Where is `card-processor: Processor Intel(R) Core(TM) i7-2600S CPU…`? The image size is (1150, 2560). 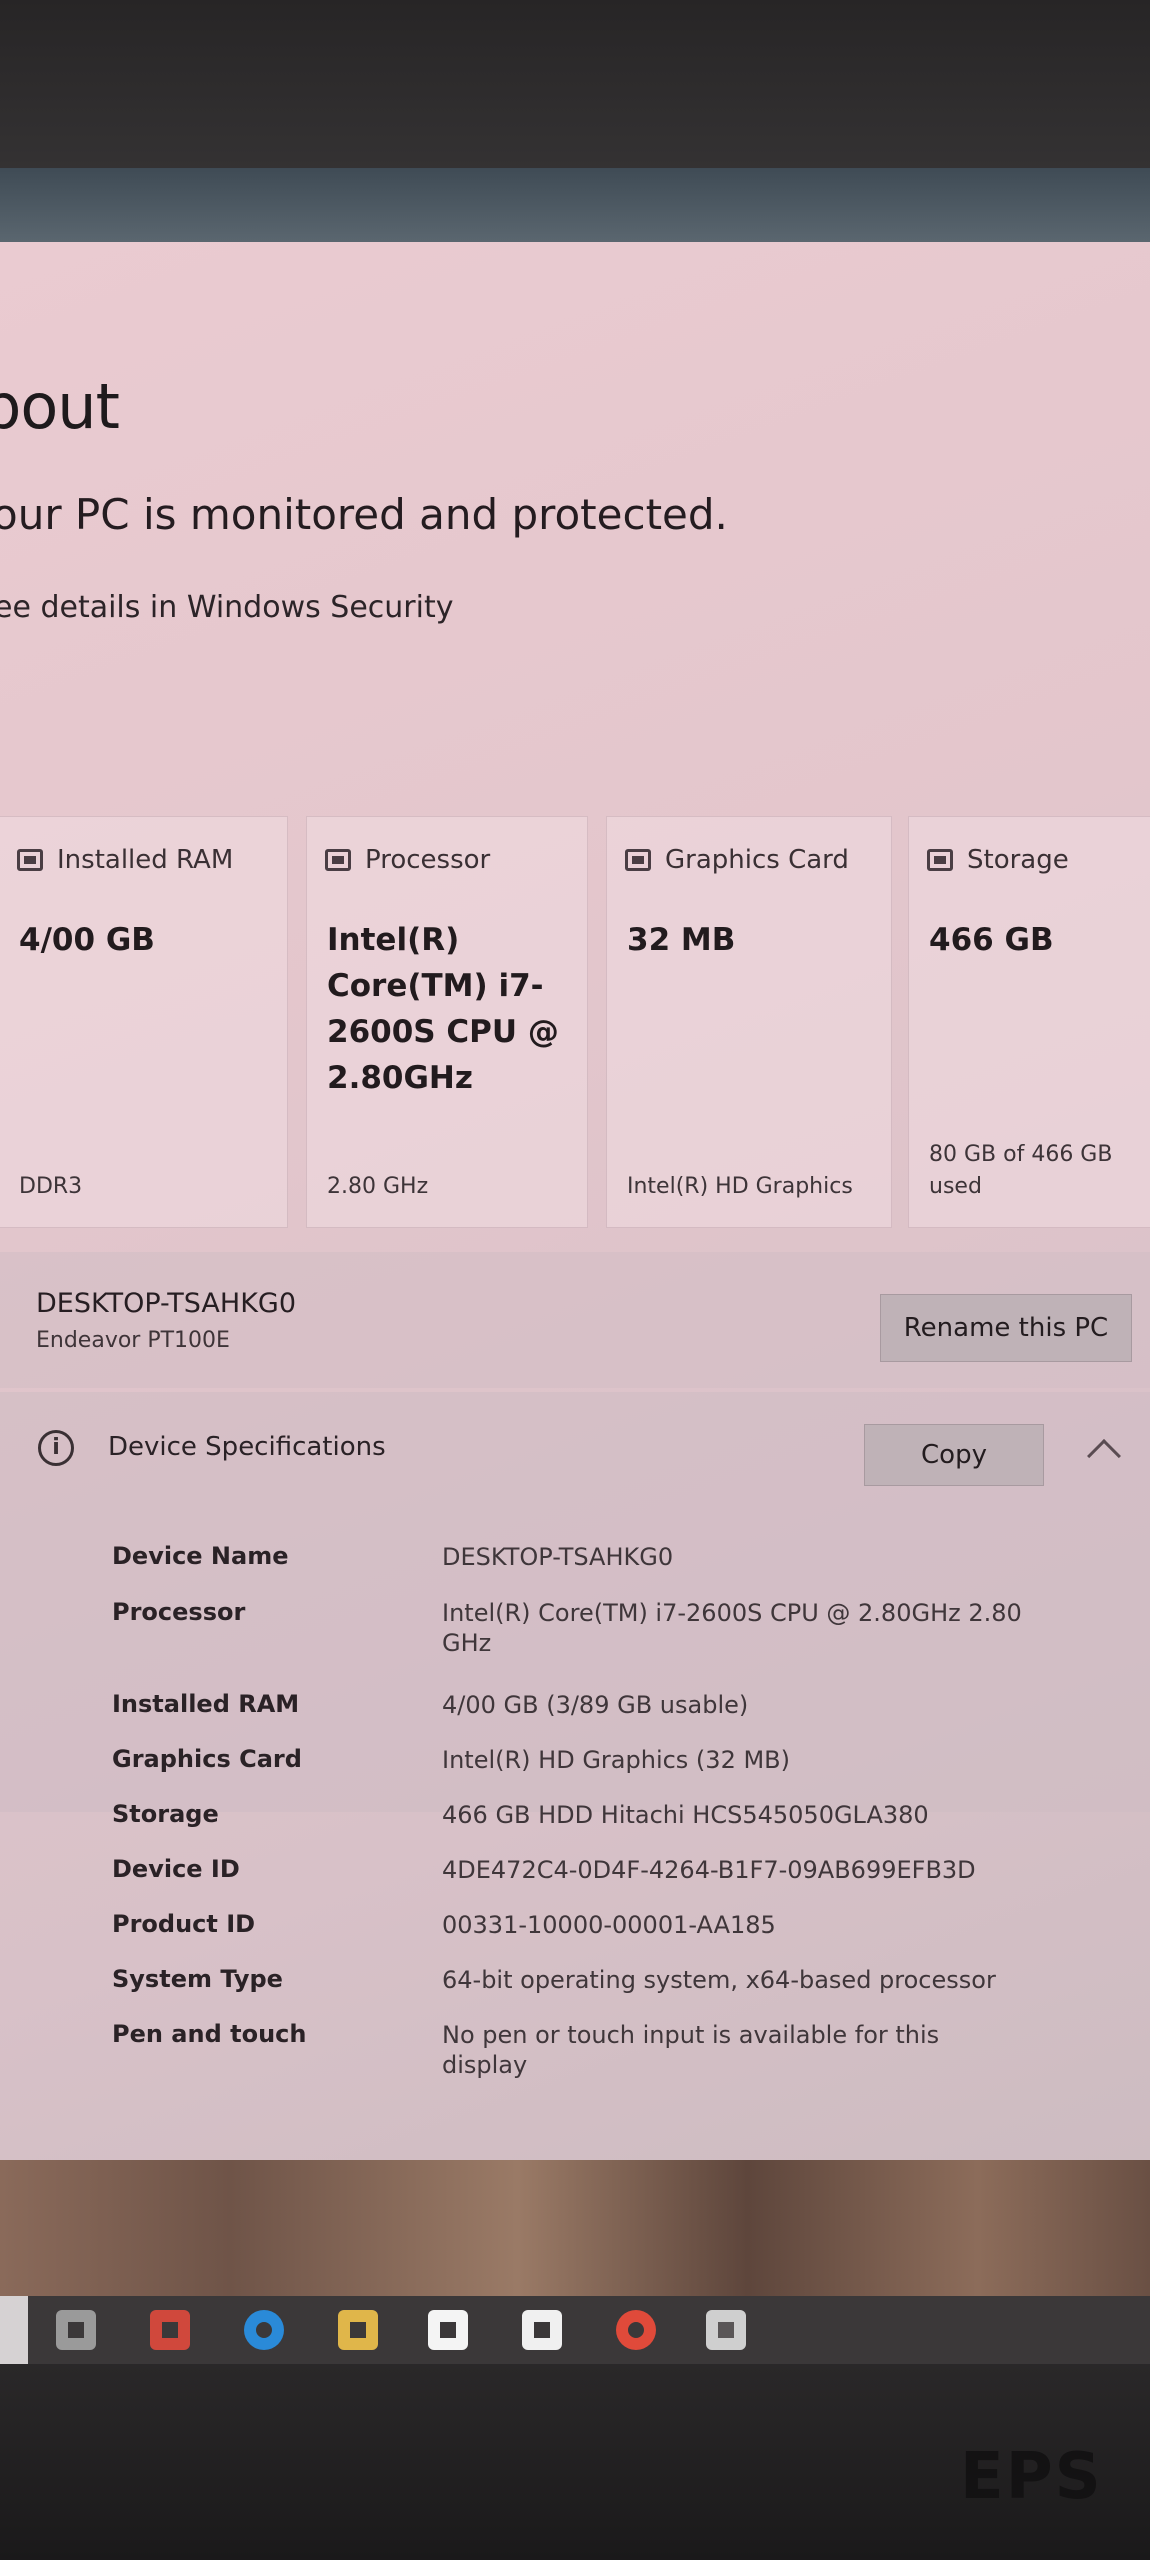 card-processor: Processor Intel(R) Core(TM) i7-2600S CPU… is located at coordinates (447, 1022).